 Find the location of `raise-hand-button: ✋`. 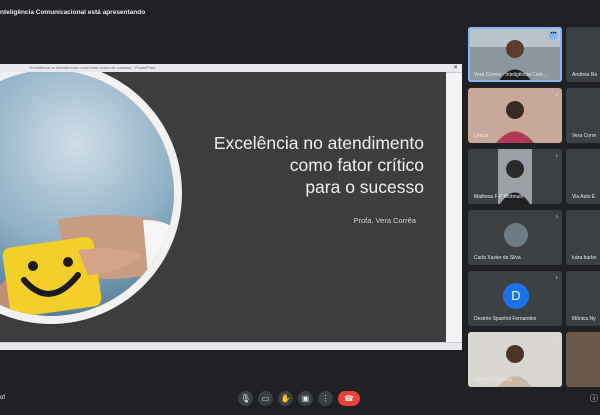

raise-hand-button: ✋ is located at coordinates (285, 398).